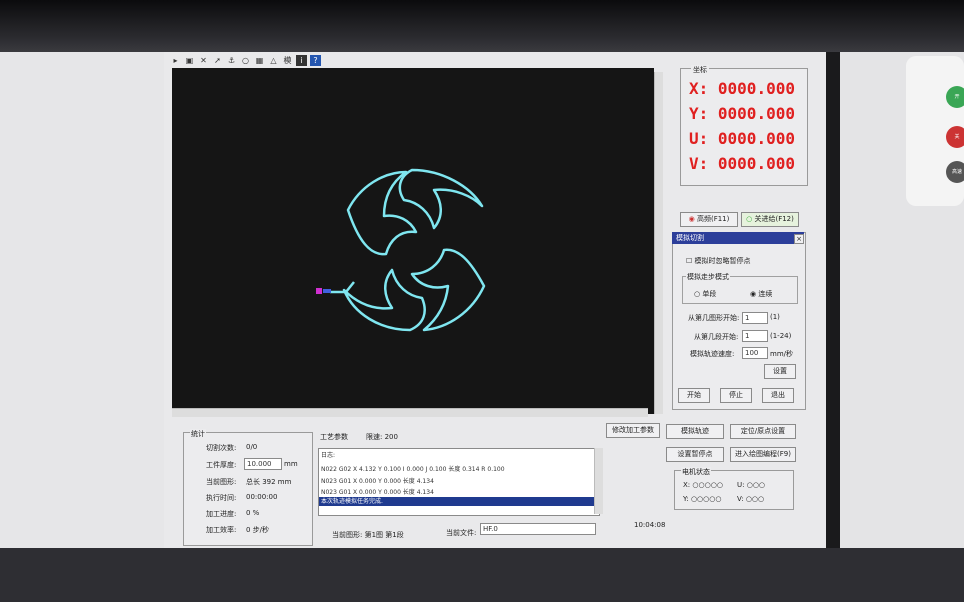  What do you see at coordinates (291, 464) in the screenshot?
I see `thickness-unit: mm` at bounding box center [291, 464].